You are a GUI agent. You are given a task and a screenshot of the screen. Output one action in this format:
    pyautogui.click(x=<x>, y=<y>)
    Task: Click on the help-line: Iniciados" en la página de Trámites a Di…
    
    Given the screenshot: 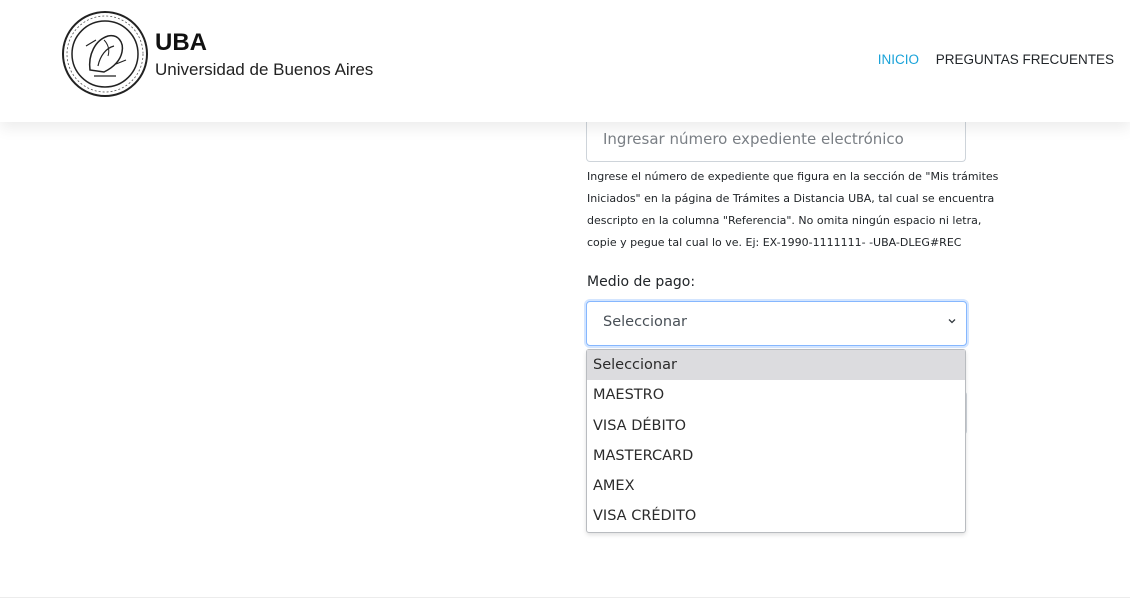 What is the action you would take?
    pyautogui.click(x=791, y=198)
    